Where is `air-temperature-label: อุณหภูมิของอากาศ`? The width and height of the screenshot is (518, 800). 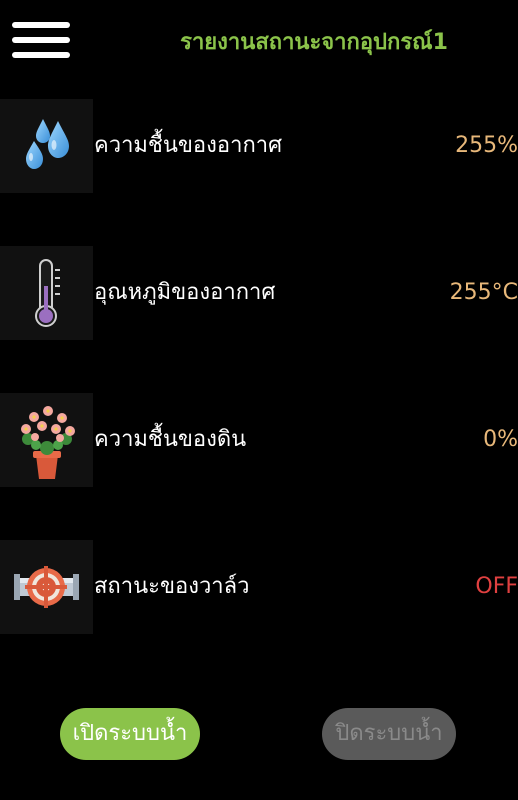 air-temperature-label: อุณหภูมิของอากาศ is located at coordinates (185, 292).